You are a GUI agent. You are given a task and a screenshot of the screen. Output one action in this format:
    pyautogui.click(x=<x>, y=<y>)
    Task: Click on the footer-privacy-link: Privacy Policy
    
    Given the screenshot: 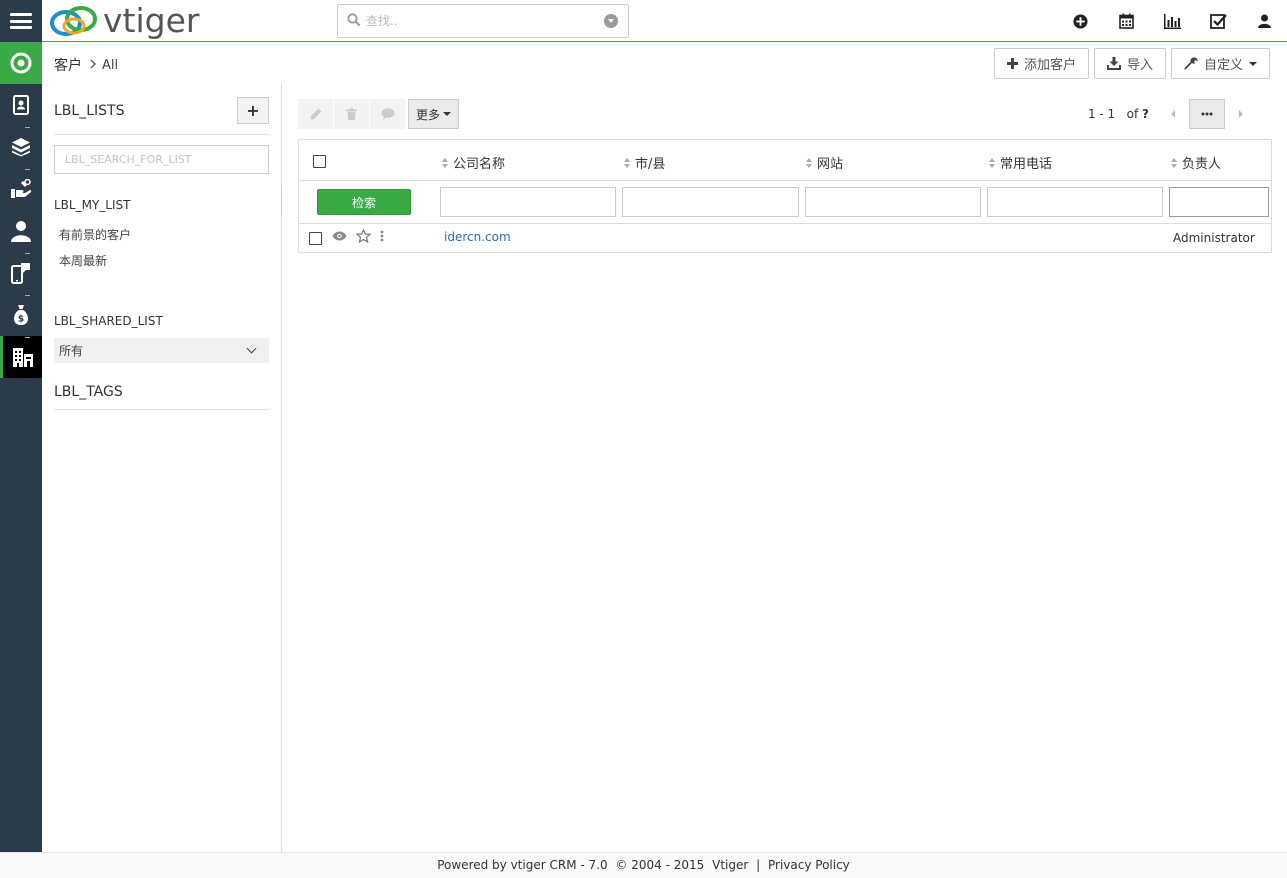 What is the action you would take?
    pyautogui.click(x=809, y=865)
    